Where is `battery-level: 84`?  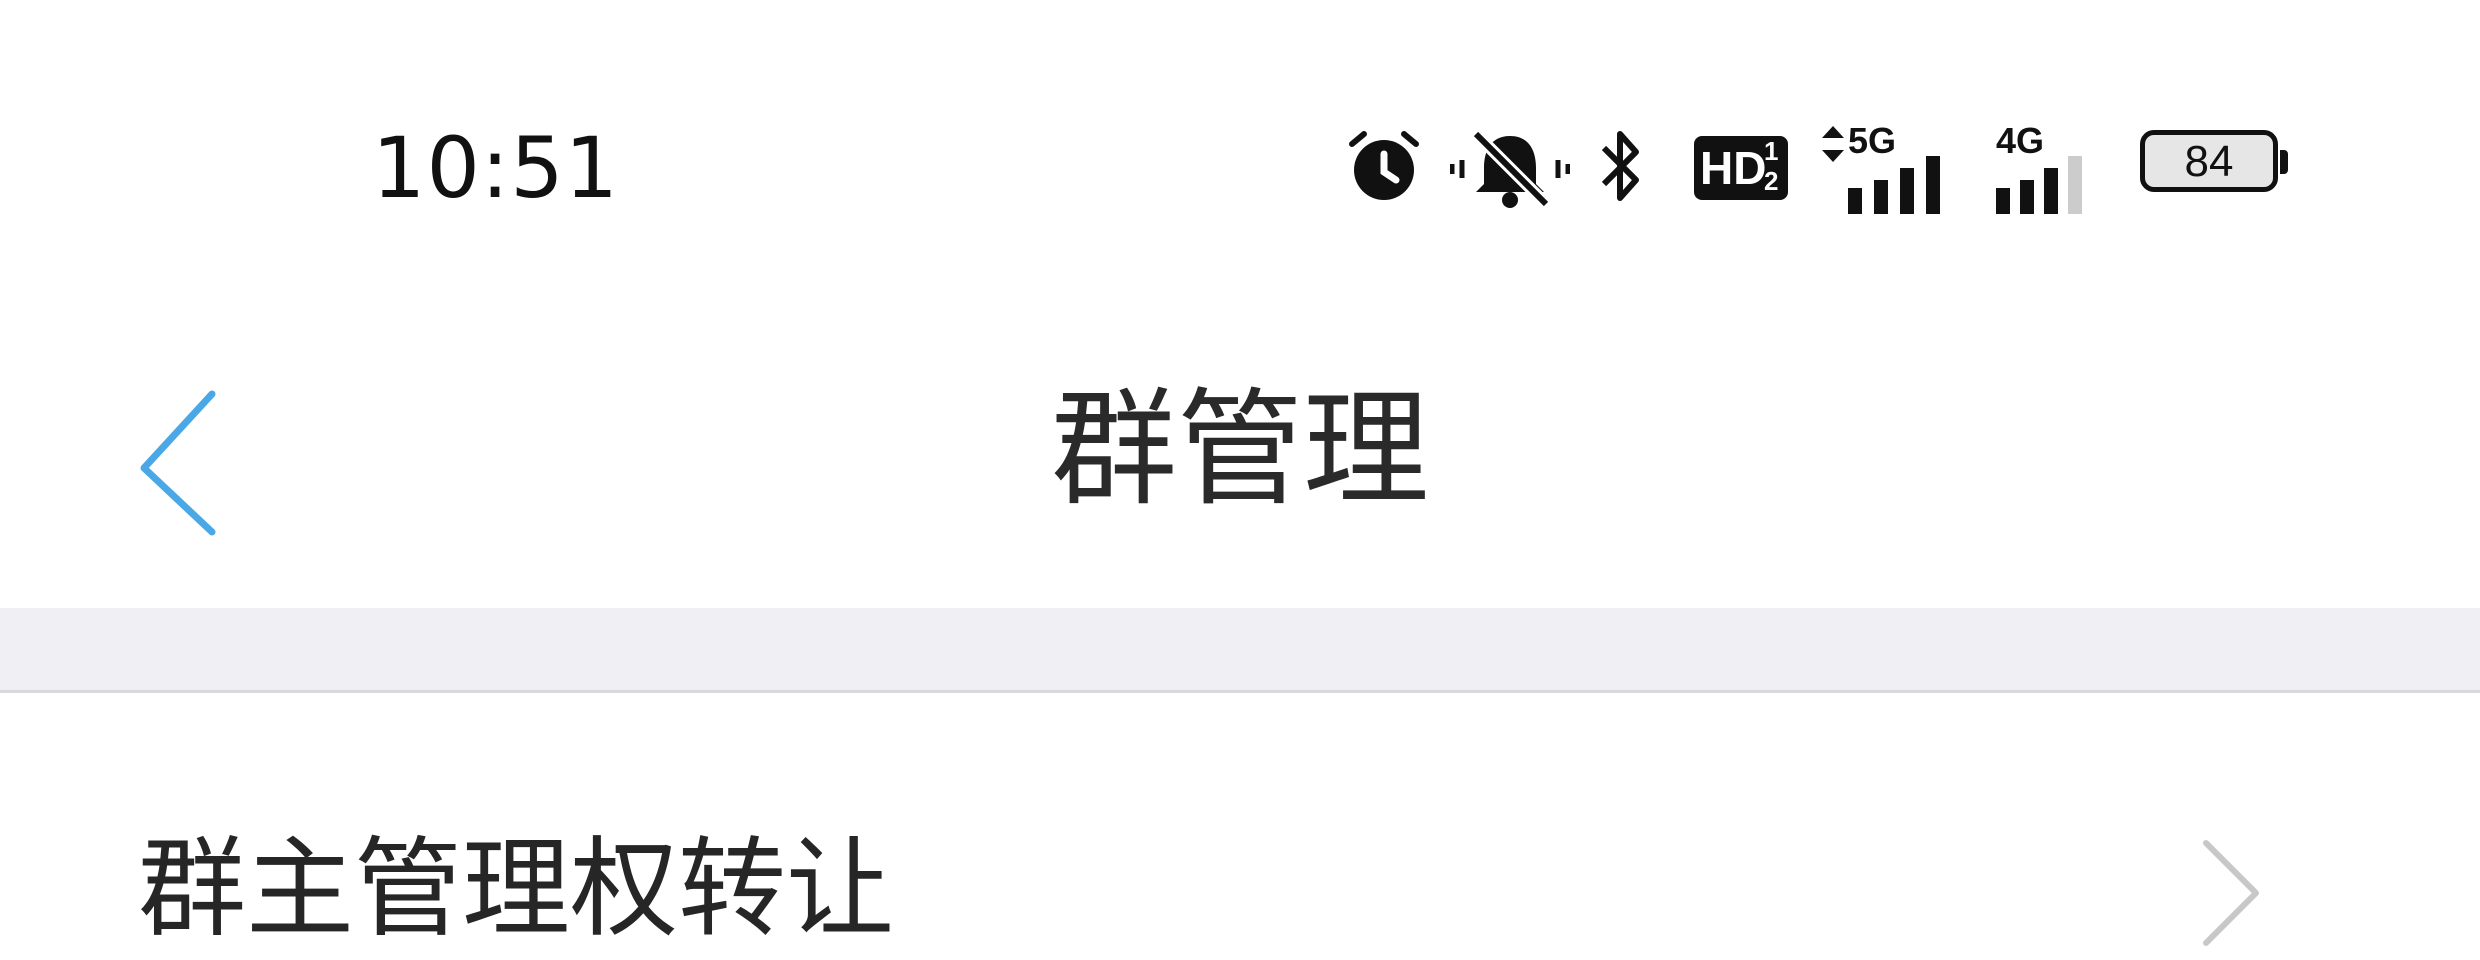 battery-level: 84 is located at coordinates (2209, 161).